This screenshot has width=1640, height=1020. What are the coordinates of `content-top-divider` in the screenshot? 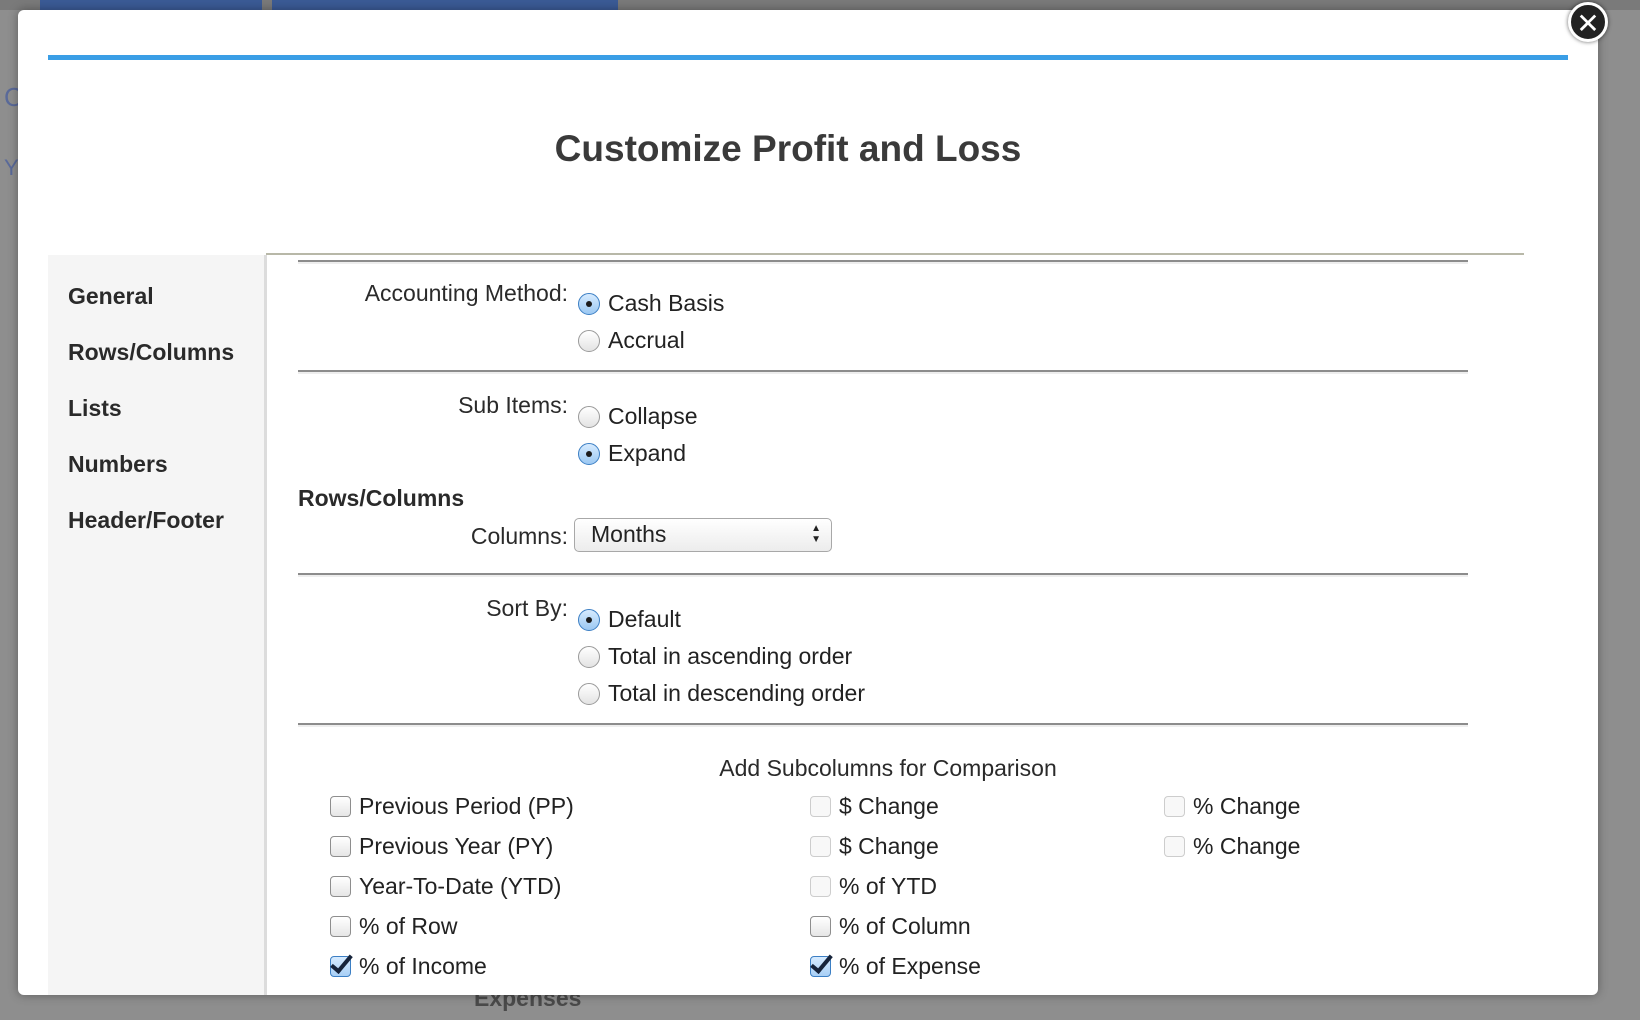 It's located at (895, 254).